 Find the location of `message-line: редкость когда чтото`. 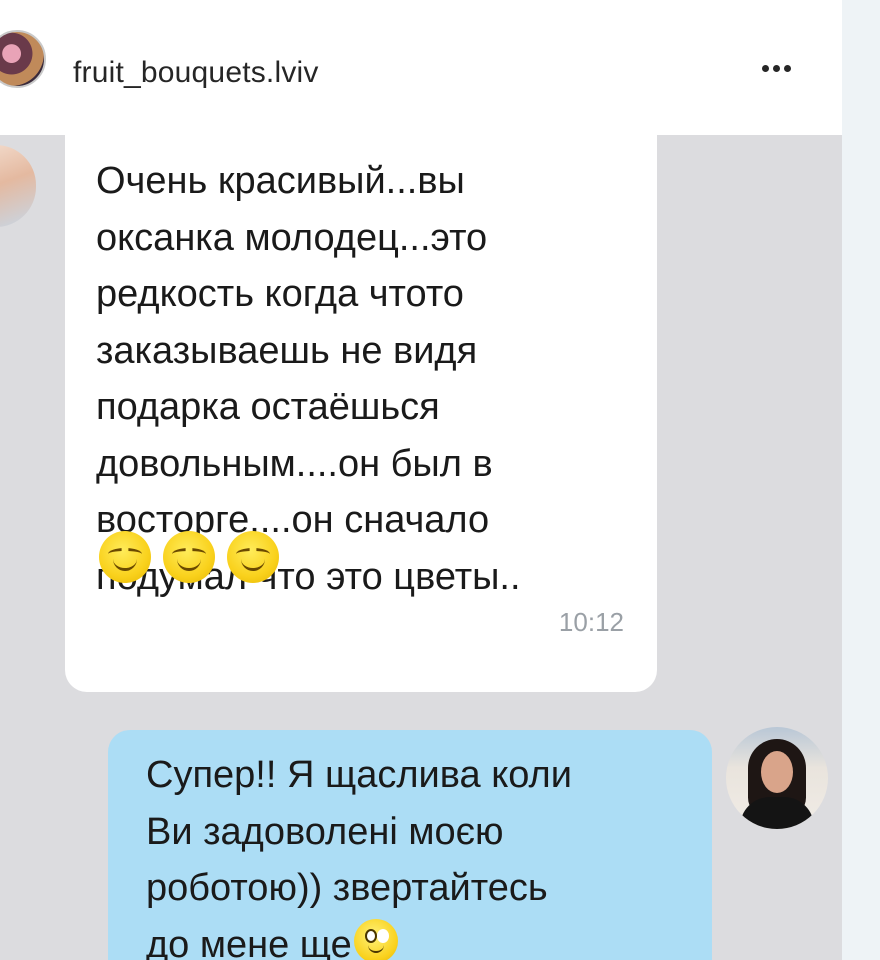

message-line: редкость когда чтото is located at coordinates (280, 294).